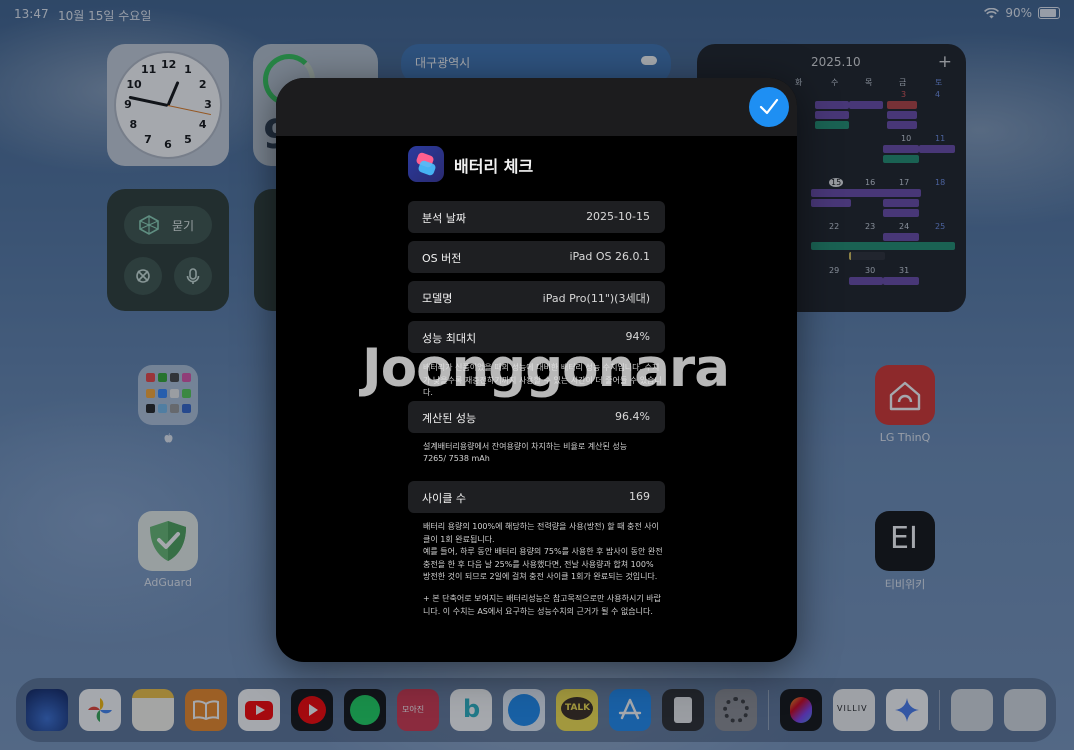  I want to click on watermark: Joonggonara, so click(546, 368).